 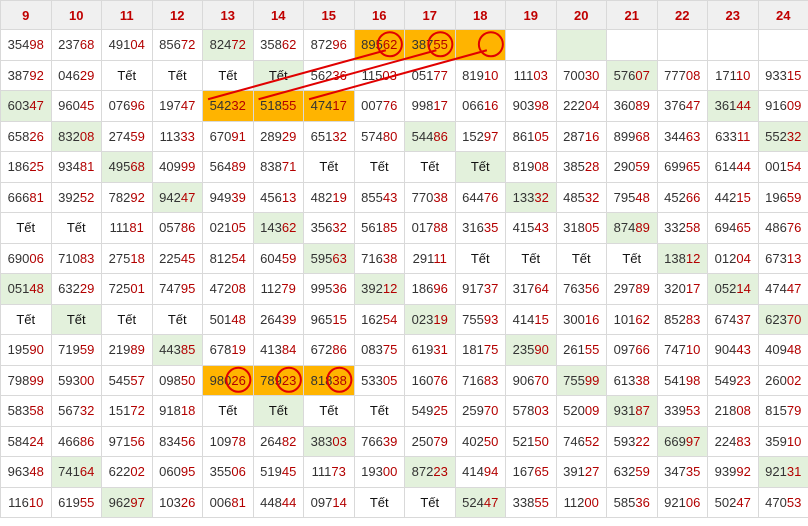 What do you see at coordinates (430, 350) in the screenshot?
I see `result-cell: 61931` at bounding box center [430, 350].